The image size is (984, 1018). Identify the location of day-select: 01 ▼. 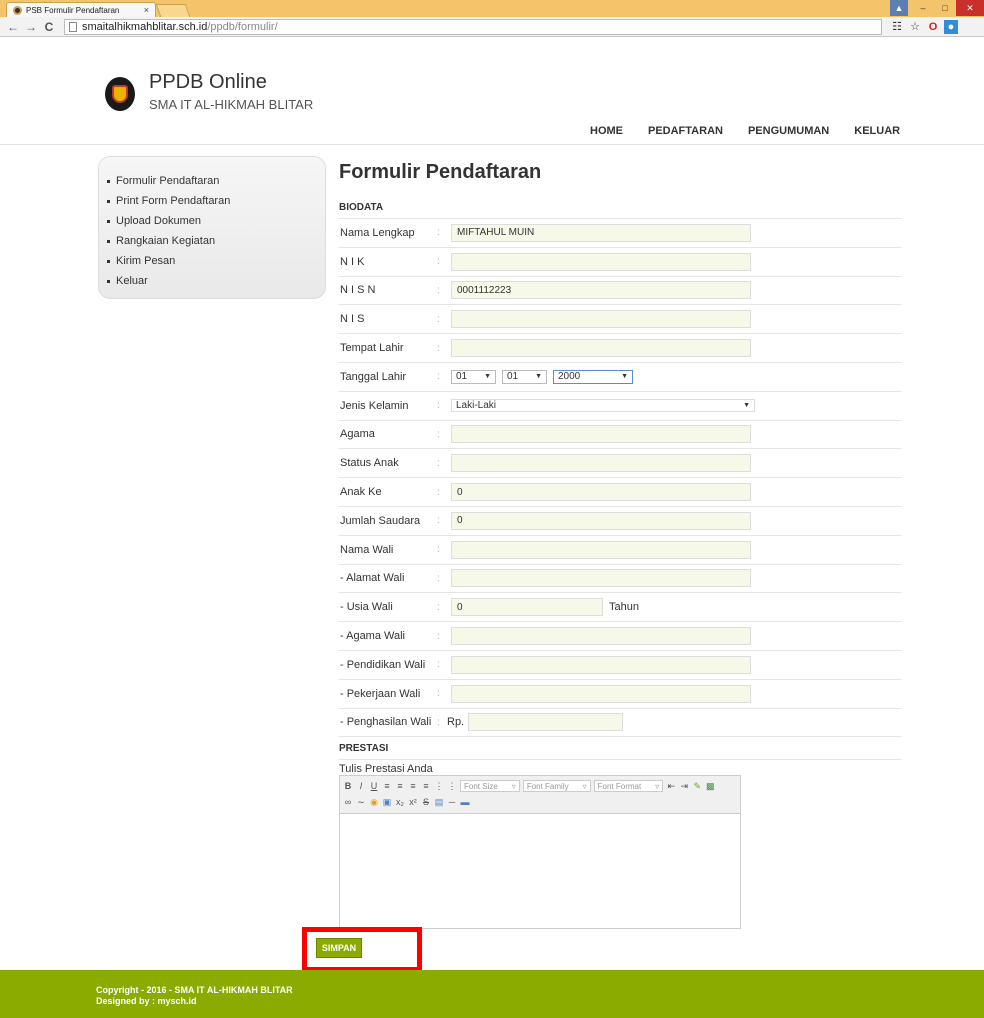
(473, 376).